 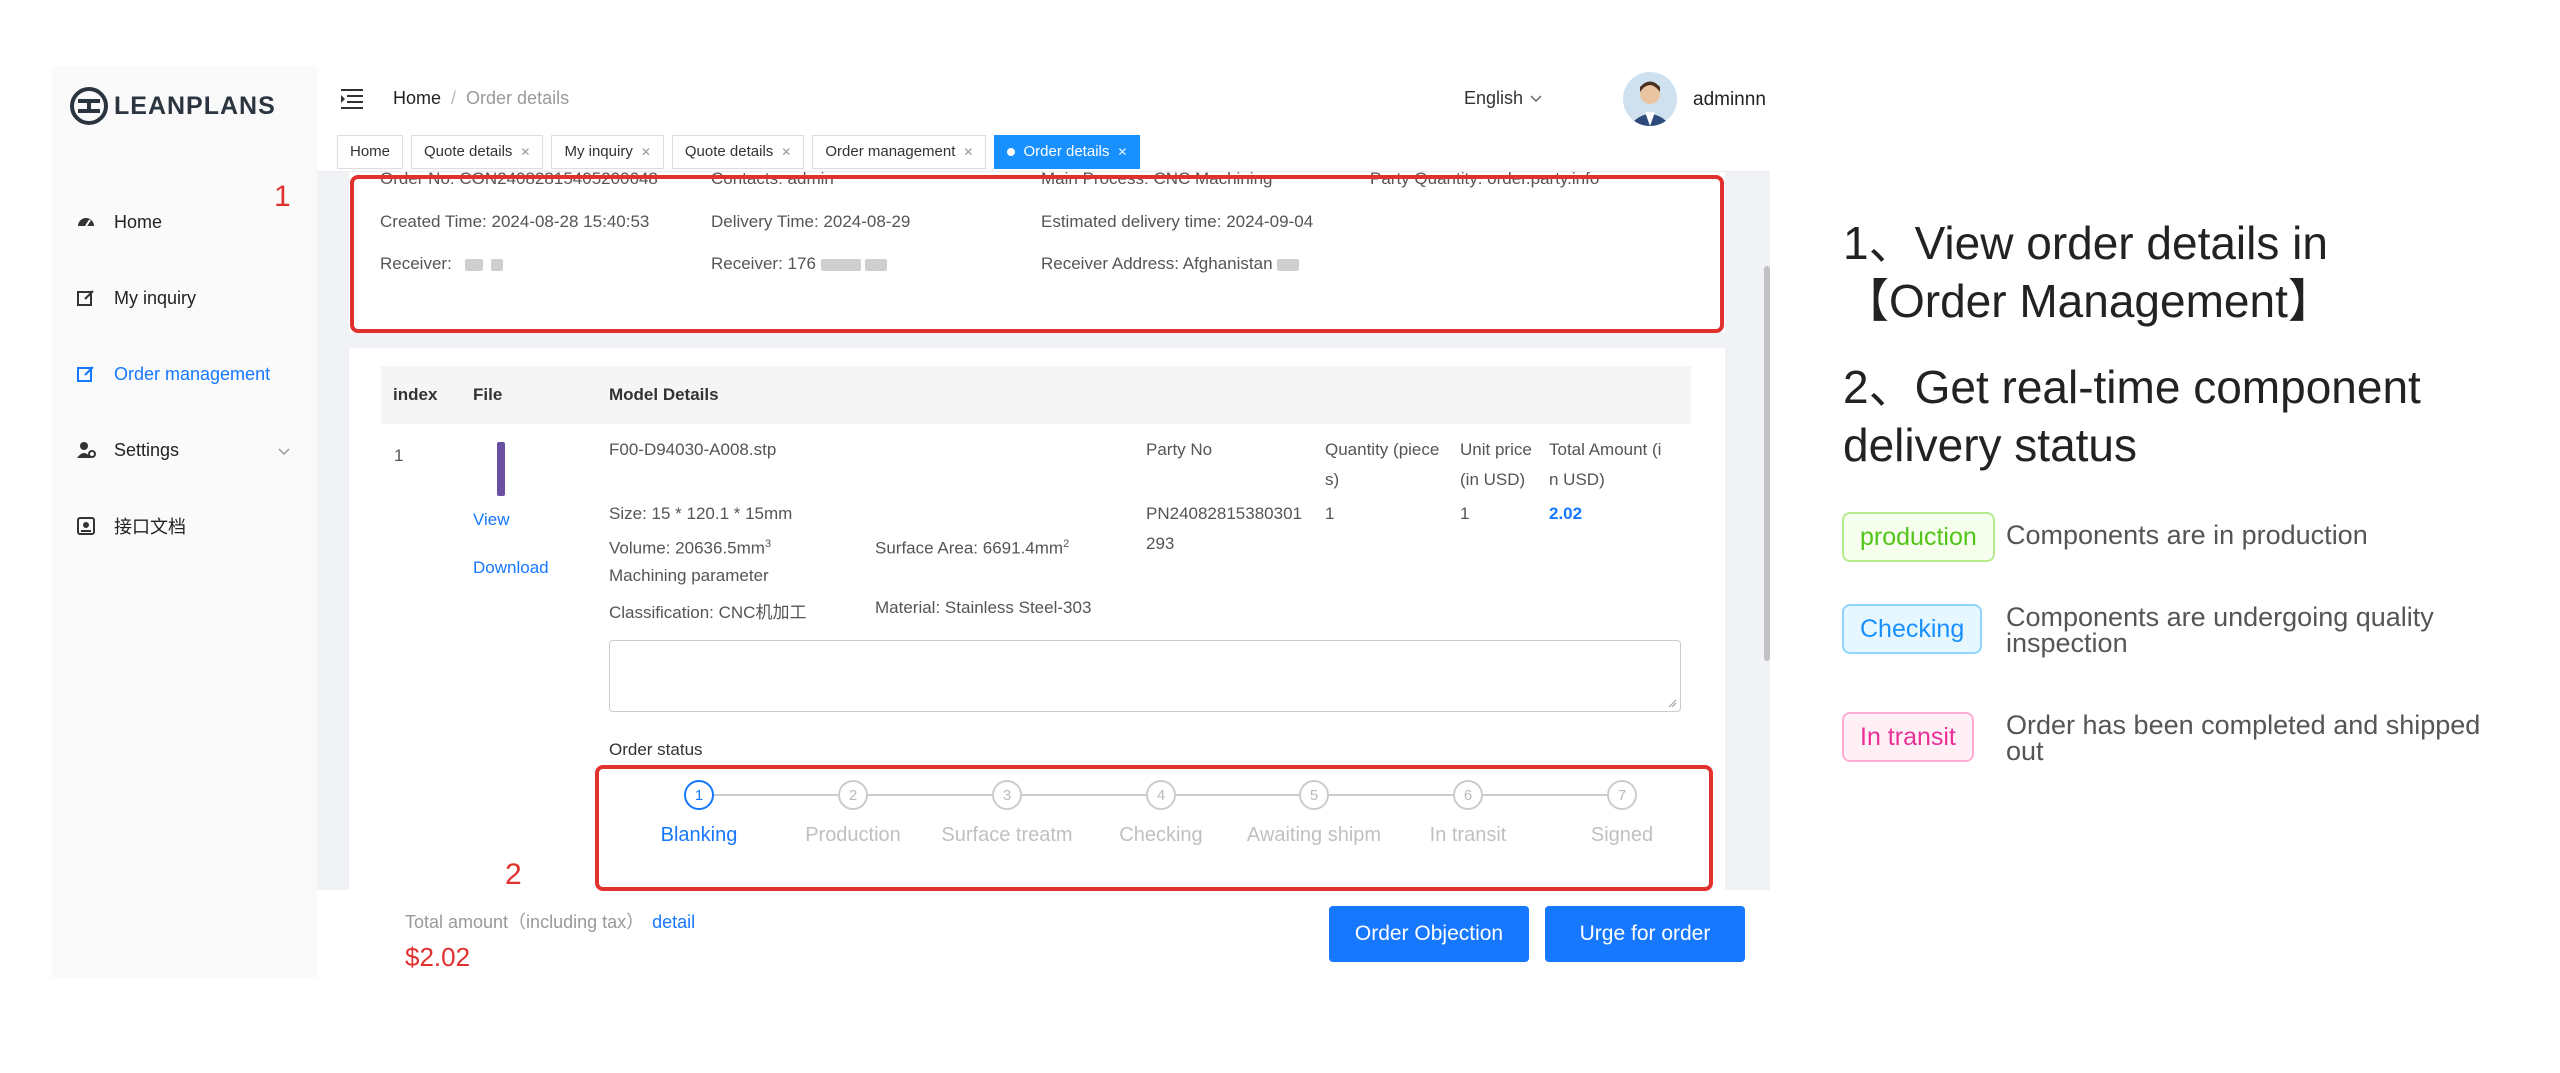 I want to click on sidebar-item-api-docs: 接口文档, so click(x=184, y=526).